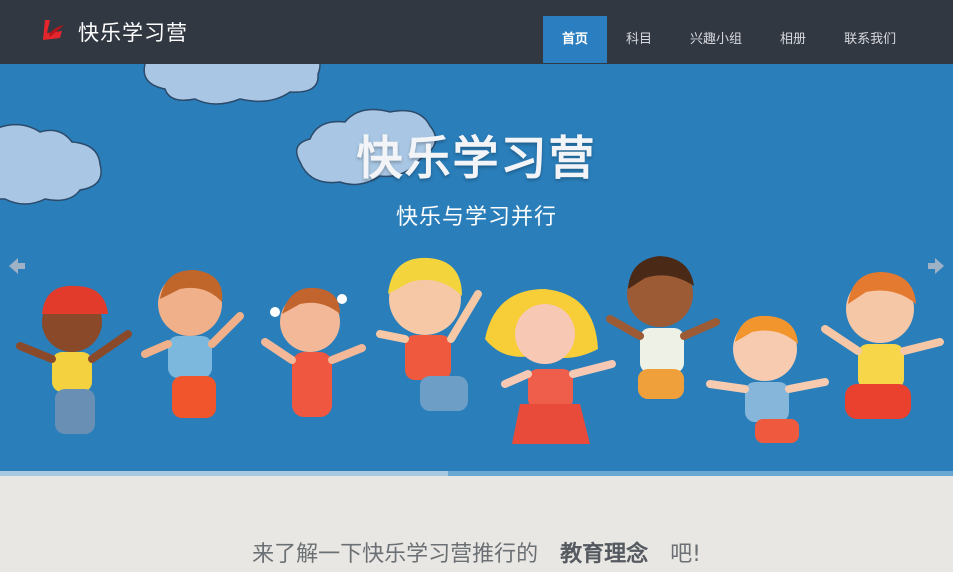 This screenshot has height=572, width=953. I want to click on brand: 快乐学习营, so click(114, 32).